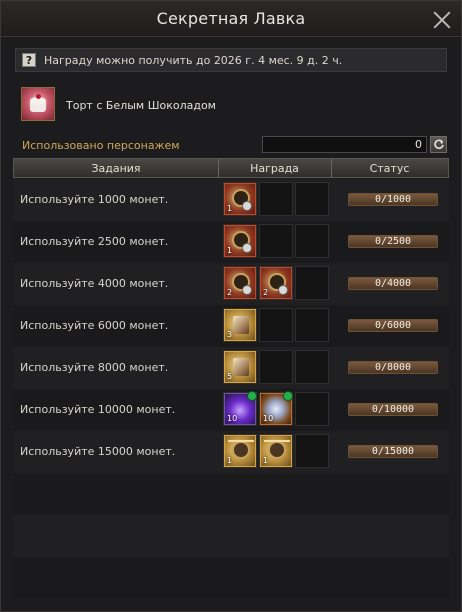 Image resolution: width=462 pixels, height=612 pixels. What do you see at coordinates (101, 145) in the screenshot?
I see `usage-label: Использовано персонажем` at bounding box center [101, 145].